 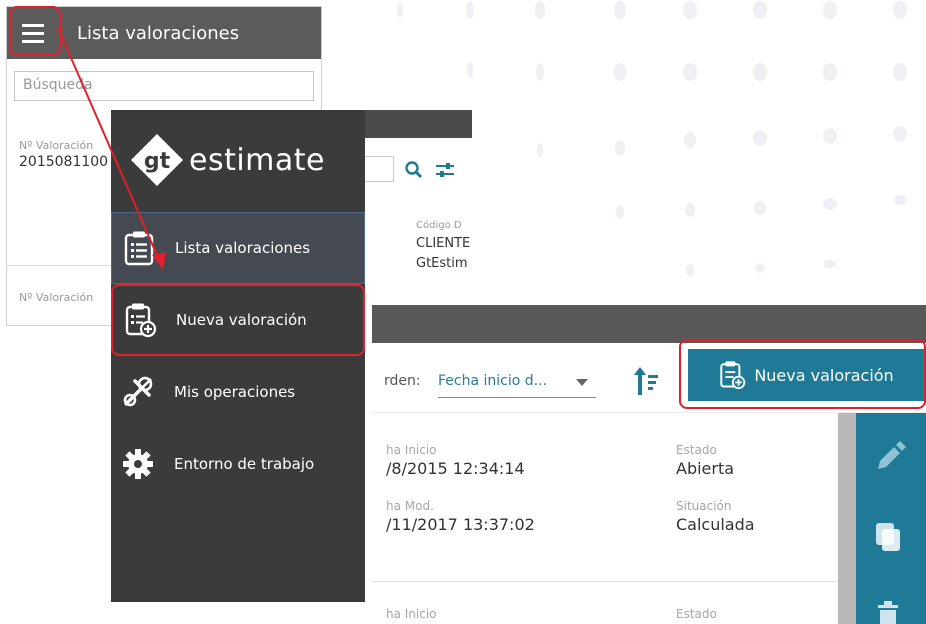 I want to click on menu-item-mis-operaciones: Mis operaciones, so click(x=238, y=392).